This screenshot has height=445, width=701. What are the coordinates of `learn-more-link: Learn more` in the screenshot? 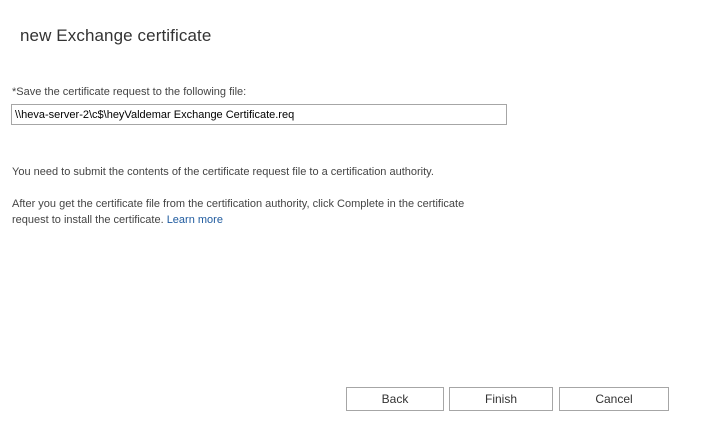 It's located at (195, 220).